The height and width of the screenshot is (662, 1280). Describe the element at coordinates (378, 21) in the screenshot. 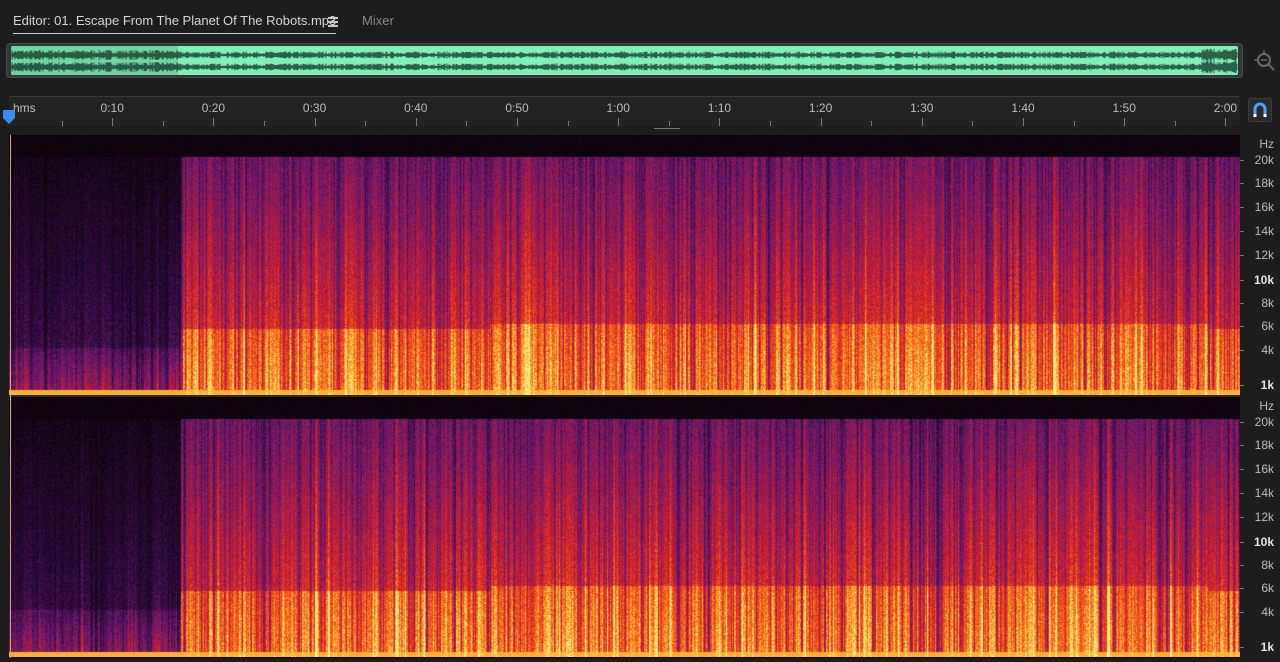

I see `tab-mixer: Mixer` at that location.